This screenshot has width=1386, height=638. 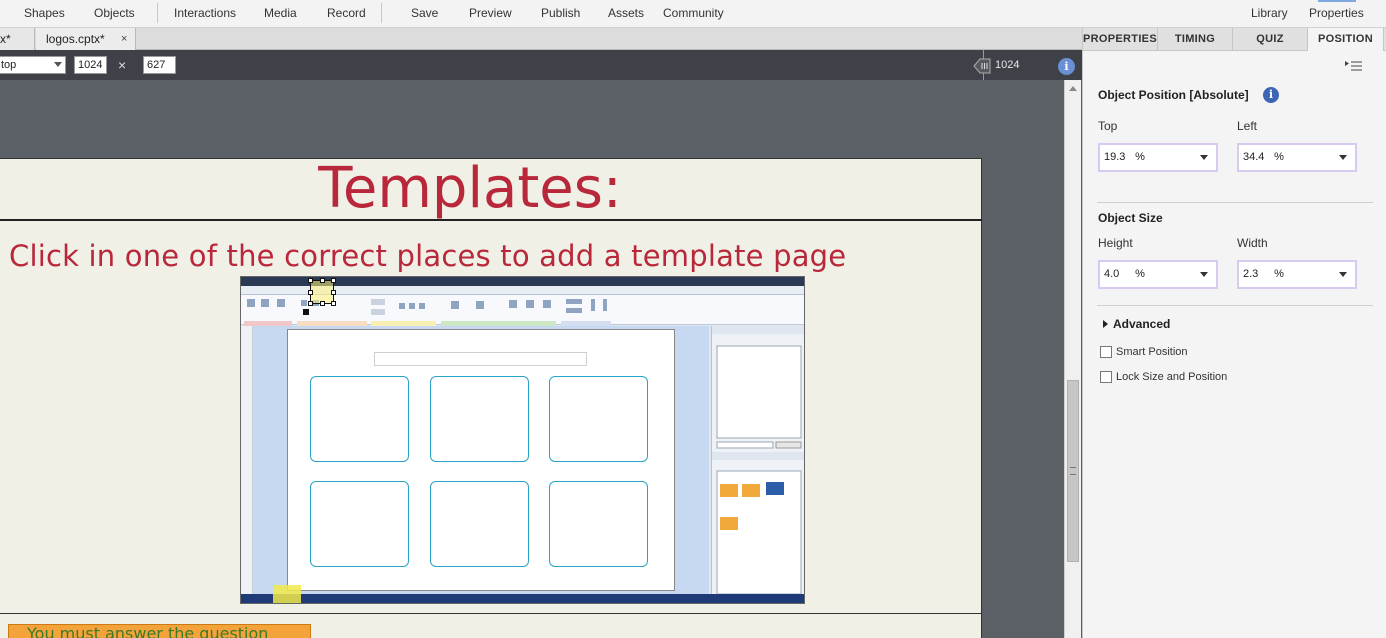 What do you see at coordinates (1106, 377) in the screenshot?
I see `lock-size-position-checkbox` at bounding box center [1106, 377].